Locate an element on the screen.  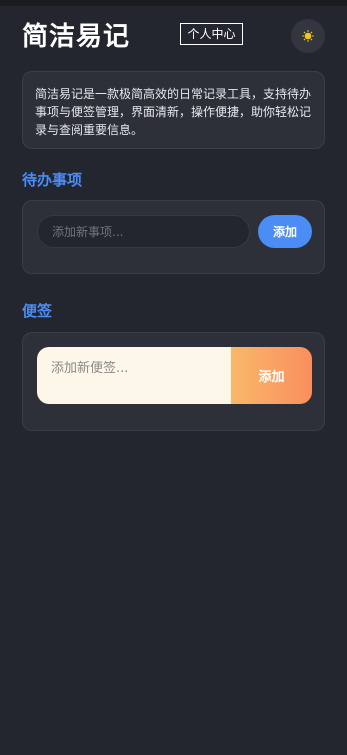
sun-icon is located at coordinates (308, 36).